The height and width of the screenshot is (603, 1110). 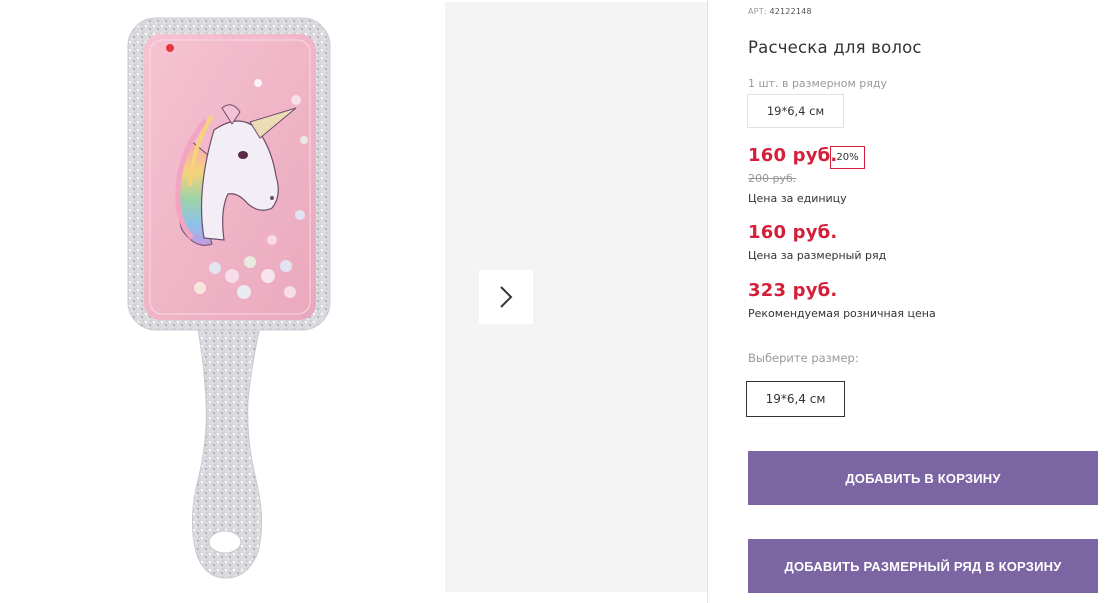 I want to click on sku-line: АРТ: 42122148, so click(x=780, y=11).